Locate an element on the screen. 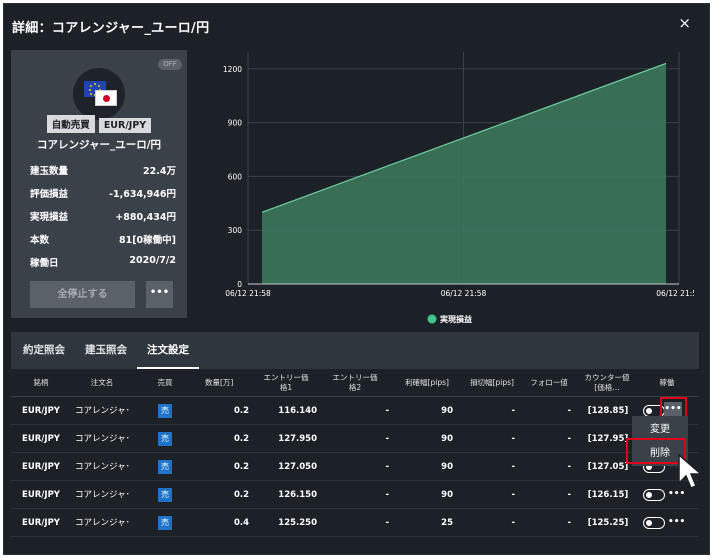 This screenshot has height=558, width=715. cell-entry1: 125.250 is located at coordinates (297, 523).